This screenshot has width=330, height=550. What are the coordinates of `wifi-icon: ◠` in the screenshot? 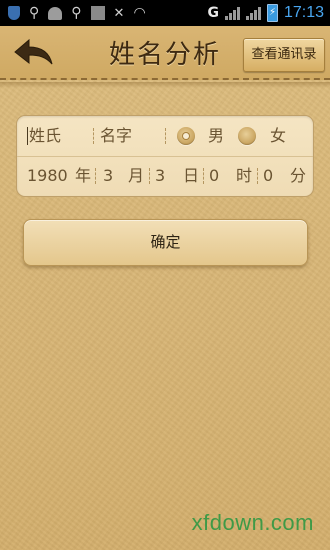 It's located at (139, 12).